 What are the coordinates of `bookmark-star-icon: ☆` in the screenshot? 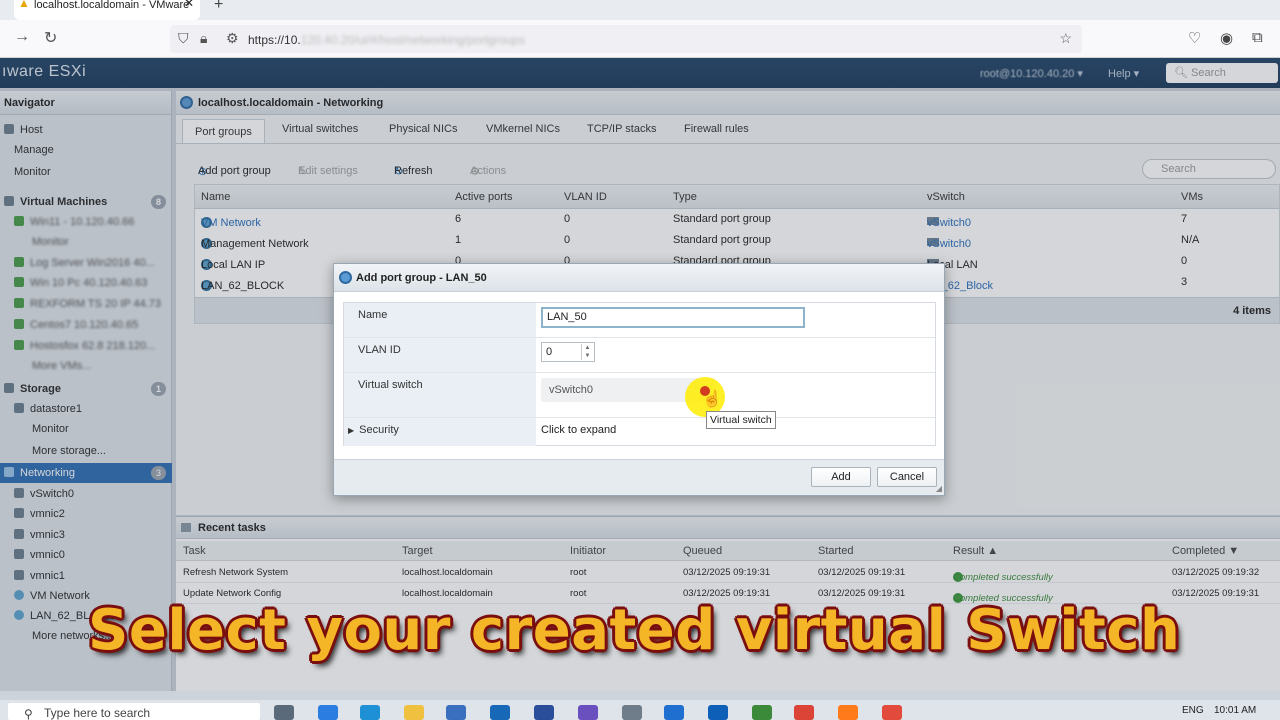 It's located at (1065, 38).